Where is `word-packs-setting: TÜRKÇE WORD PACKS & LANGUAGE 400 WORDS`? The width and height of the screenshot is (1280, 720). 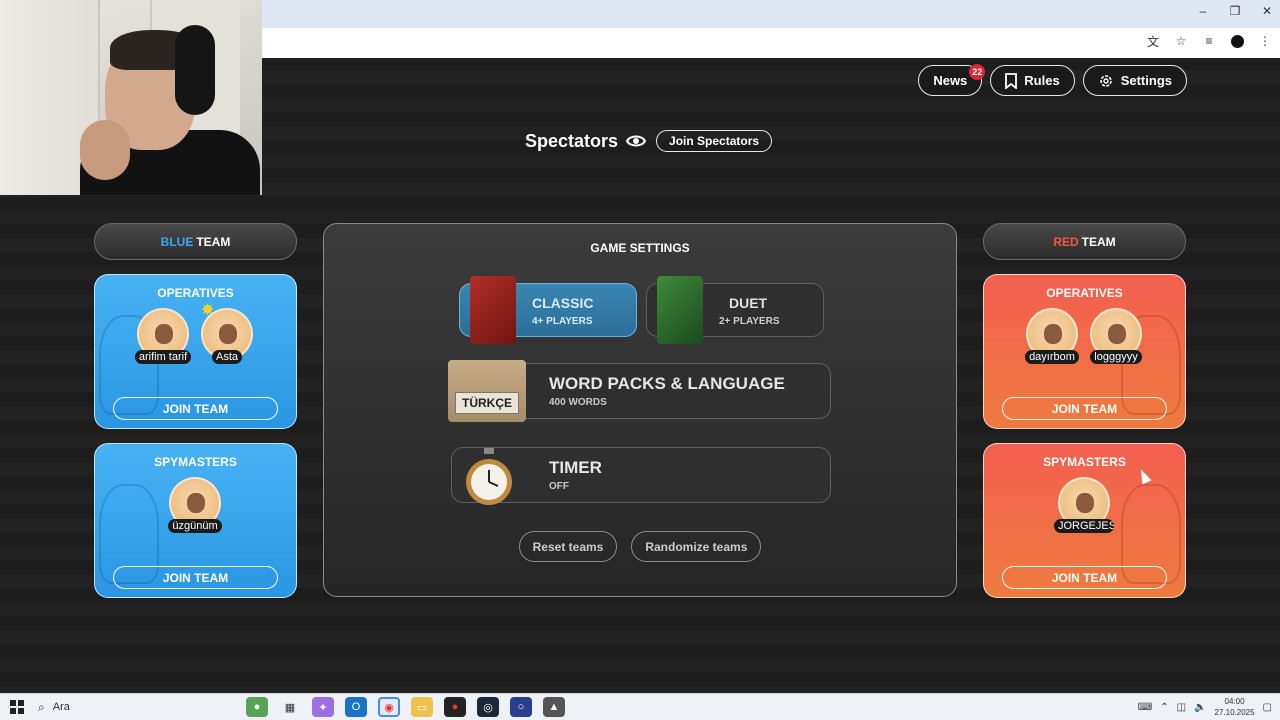
word-packs-setting: TÜRKÇE WORD PACKS & LANGUAGE 400 WORDS is located at coordinates (639, 391).